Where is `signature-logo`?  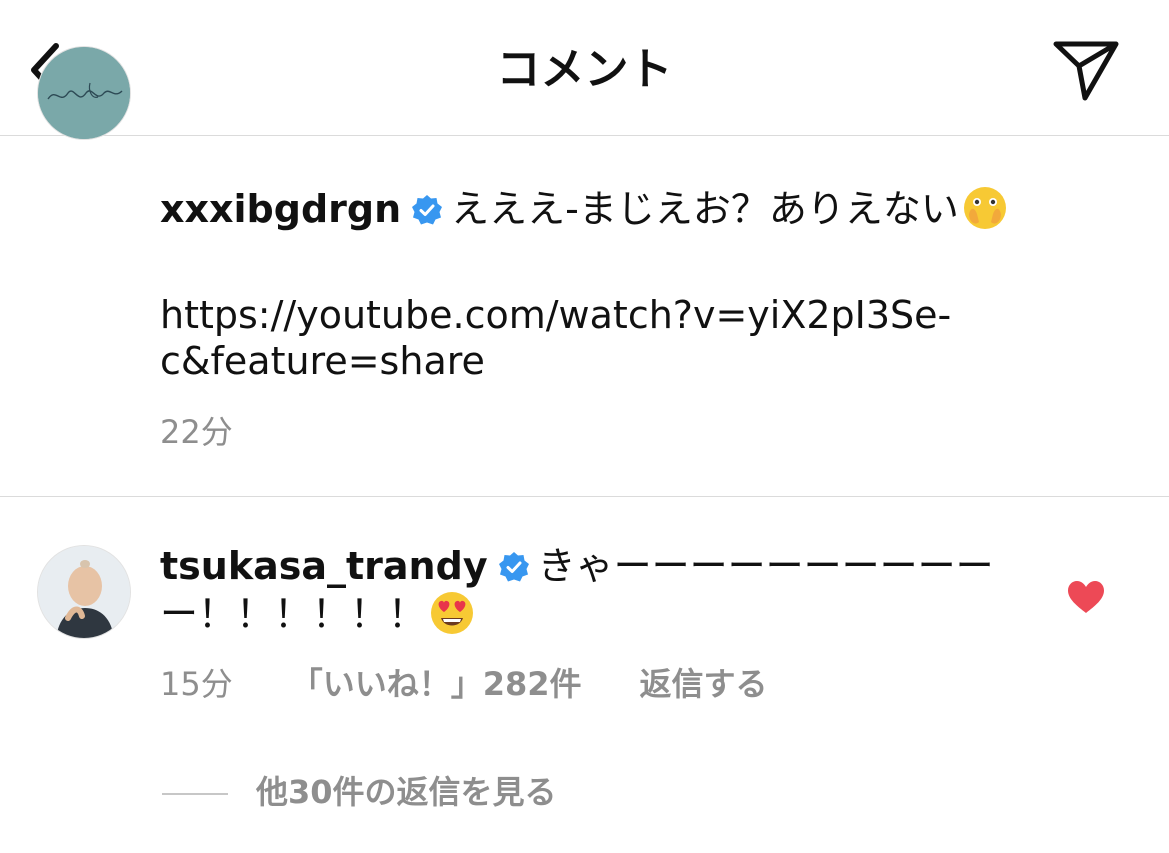 signature-logo is located at coordinates (84, 93).